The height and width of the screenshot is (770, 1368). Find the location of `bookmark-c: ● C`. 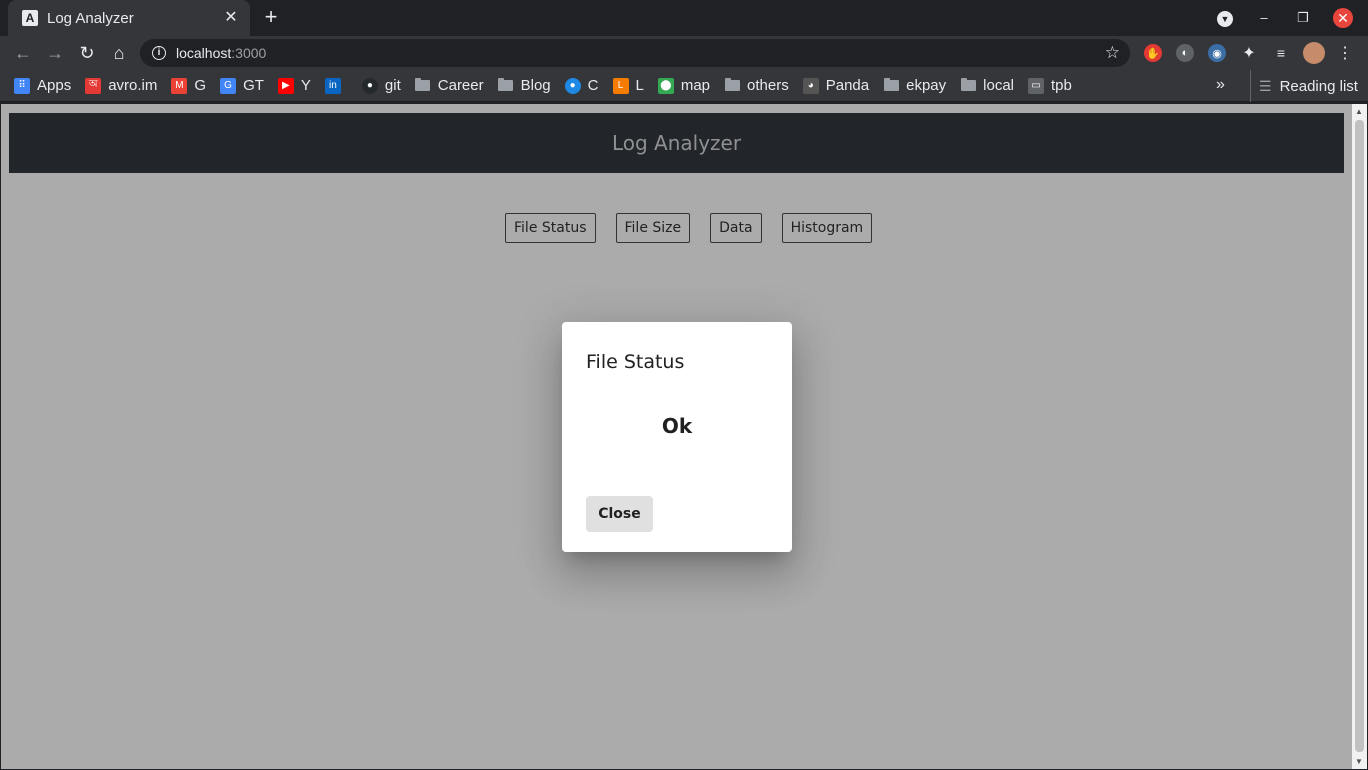

bookmark-c: ● C is located at coordinates (581, 85).